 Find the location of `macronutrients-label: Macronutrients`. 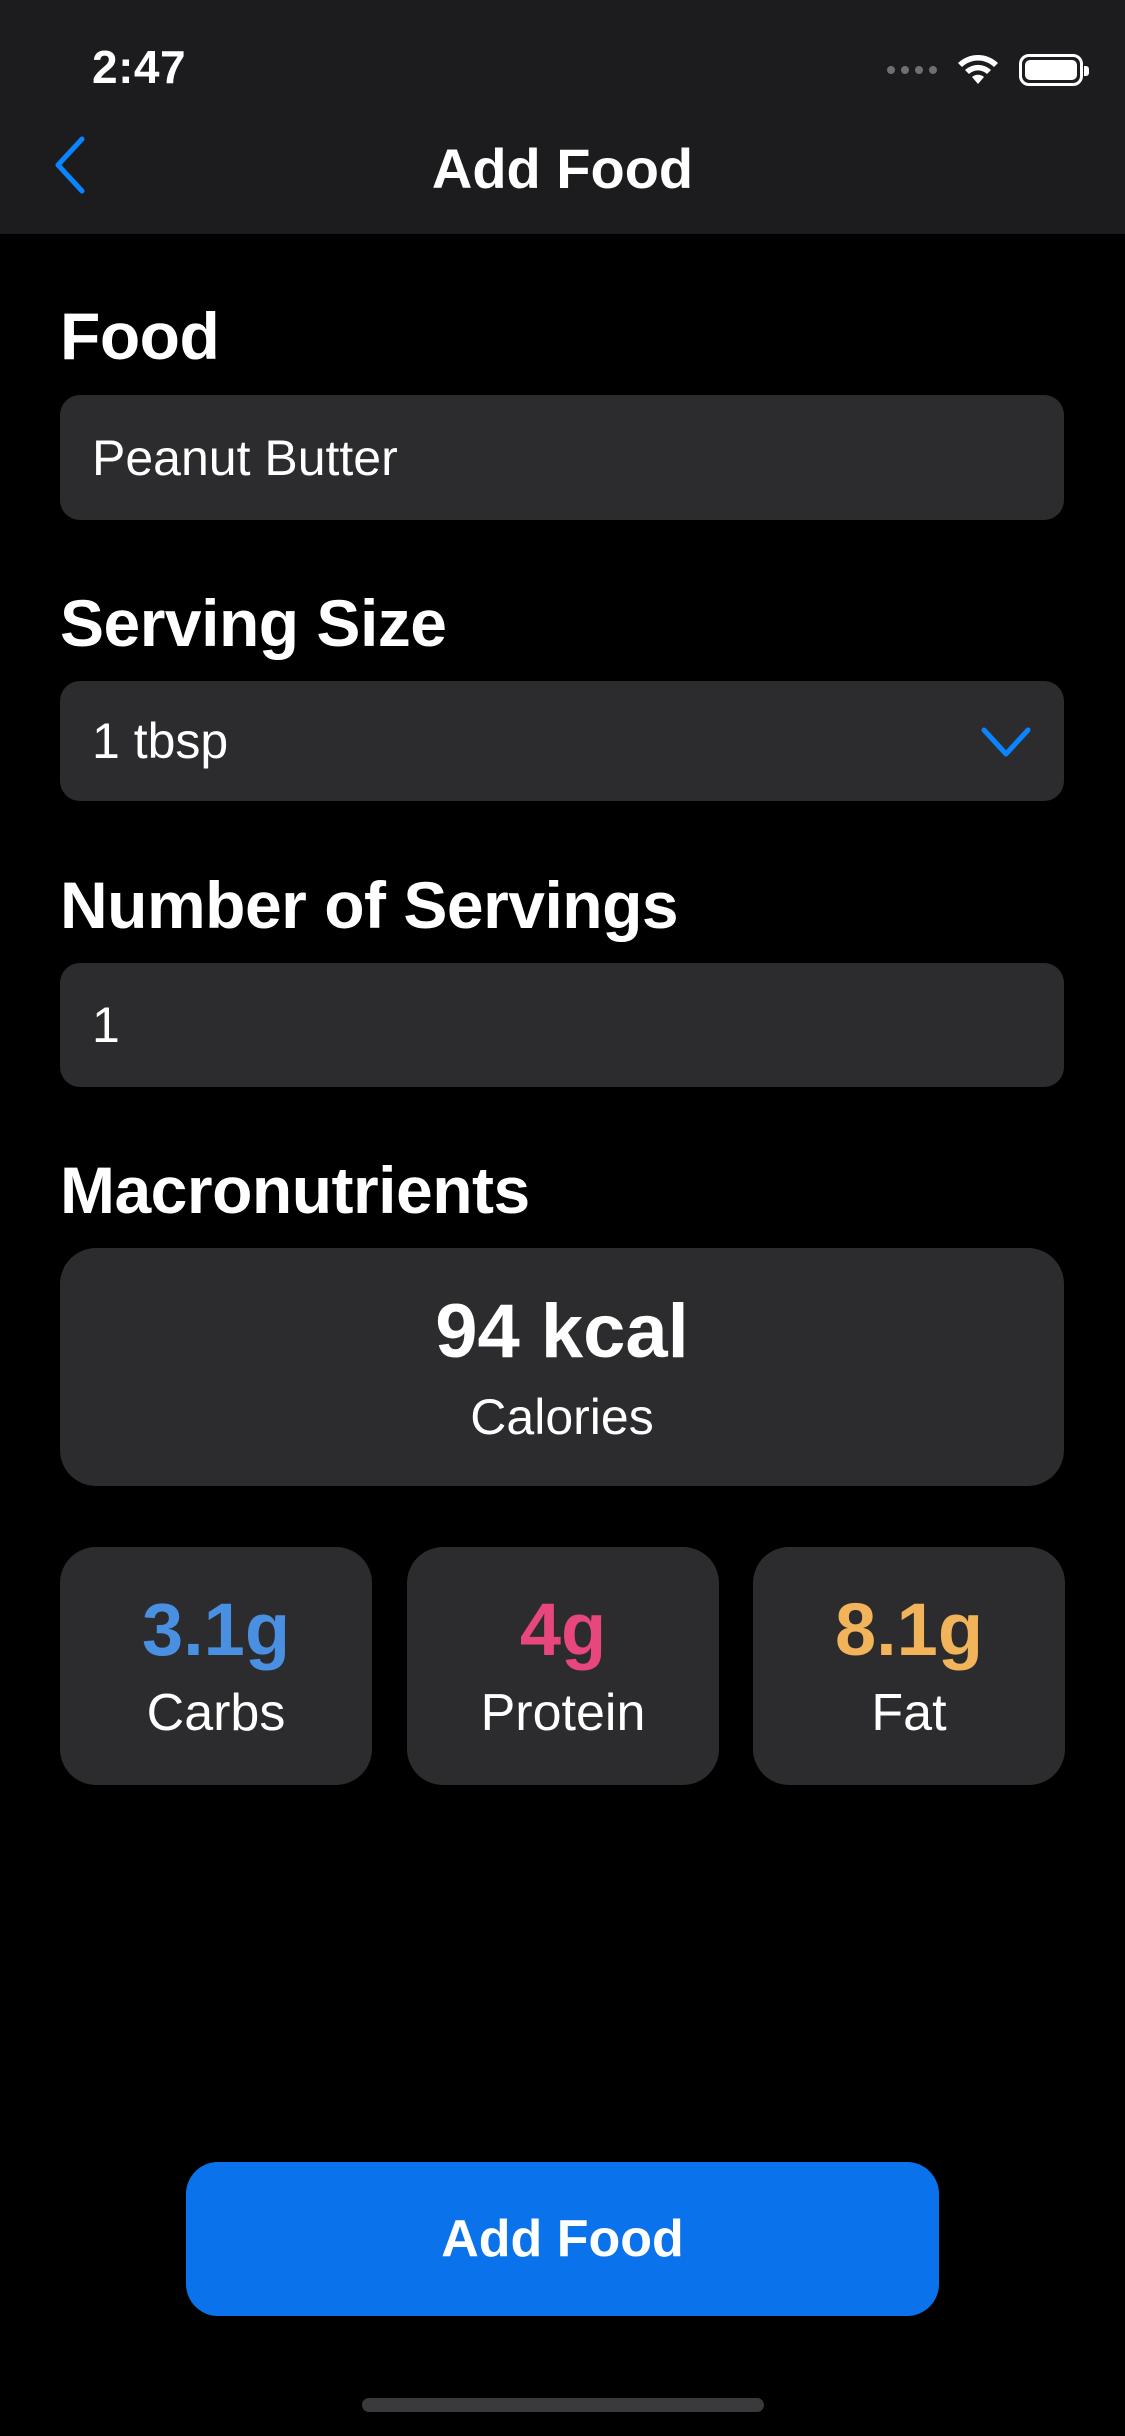

macronutrients-label: Macronutrients is located at coordinates (295, 1190).